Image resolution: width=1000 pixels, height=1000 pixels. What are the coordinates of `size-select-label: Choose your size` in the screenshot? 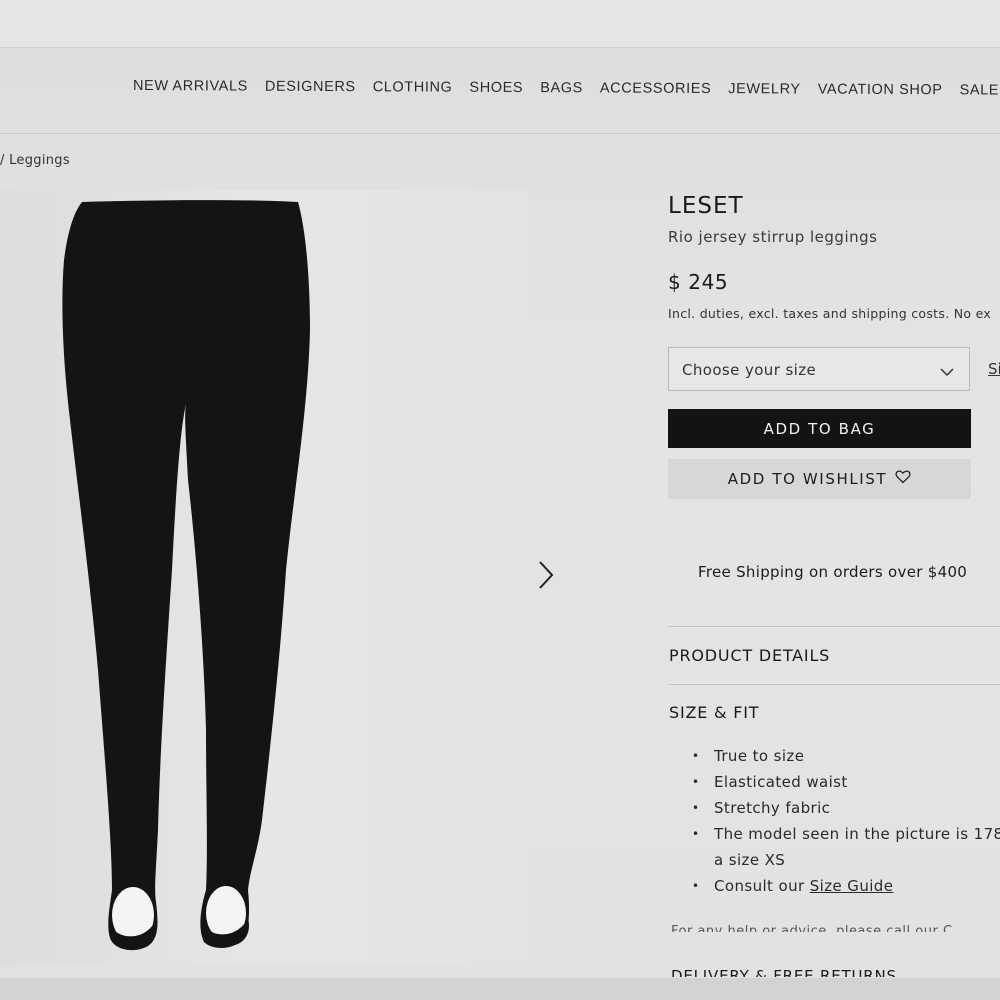 It's located at (749, 370).